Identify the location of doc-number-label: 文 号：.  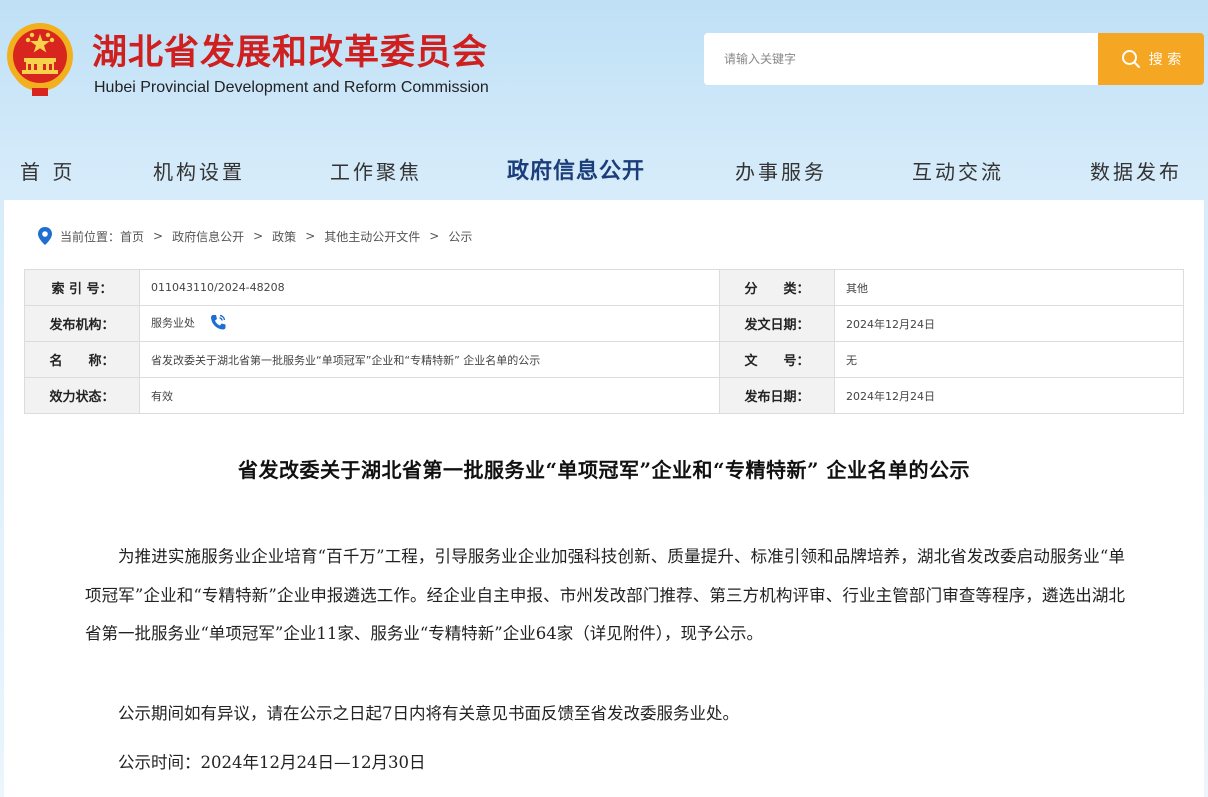
(777, 359).